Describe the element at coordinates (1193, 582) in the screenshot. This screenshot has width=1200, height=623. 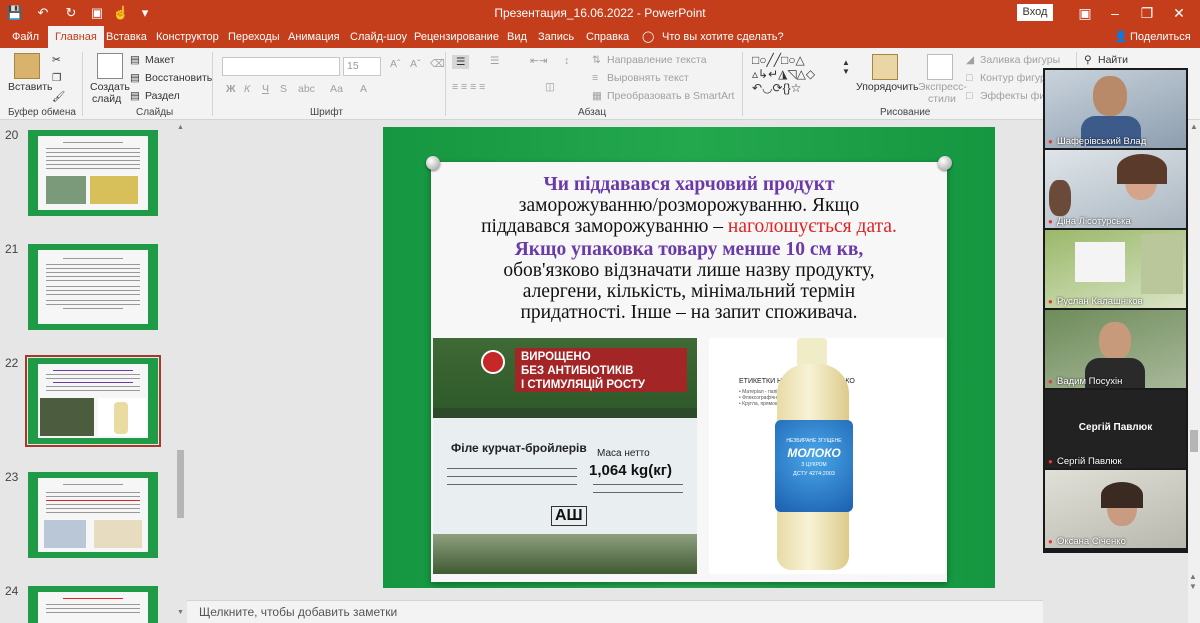
I see `prev-next-slide-icons: ▲ ▼` at that location.